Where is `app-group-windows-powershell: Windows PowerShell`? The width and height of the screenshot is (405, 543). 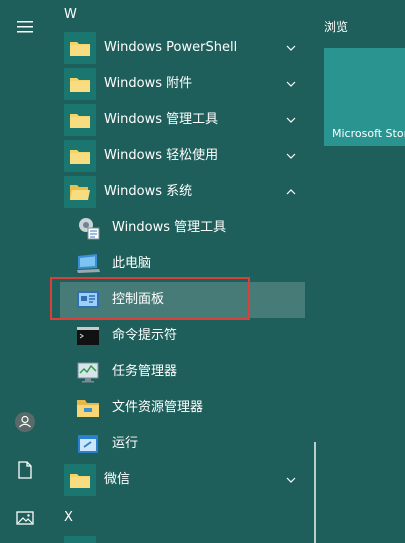 app-group-windows-powershell: Windows PowerShell is located at coordinates (179, 48).